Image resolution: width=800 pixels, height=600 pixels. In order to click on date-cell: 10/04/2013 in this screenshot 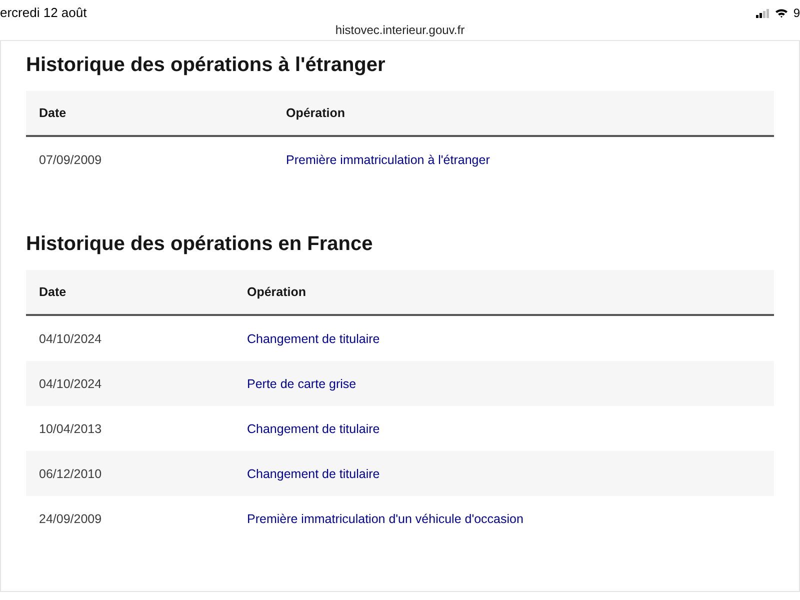, I will do `click(130, 428)`.